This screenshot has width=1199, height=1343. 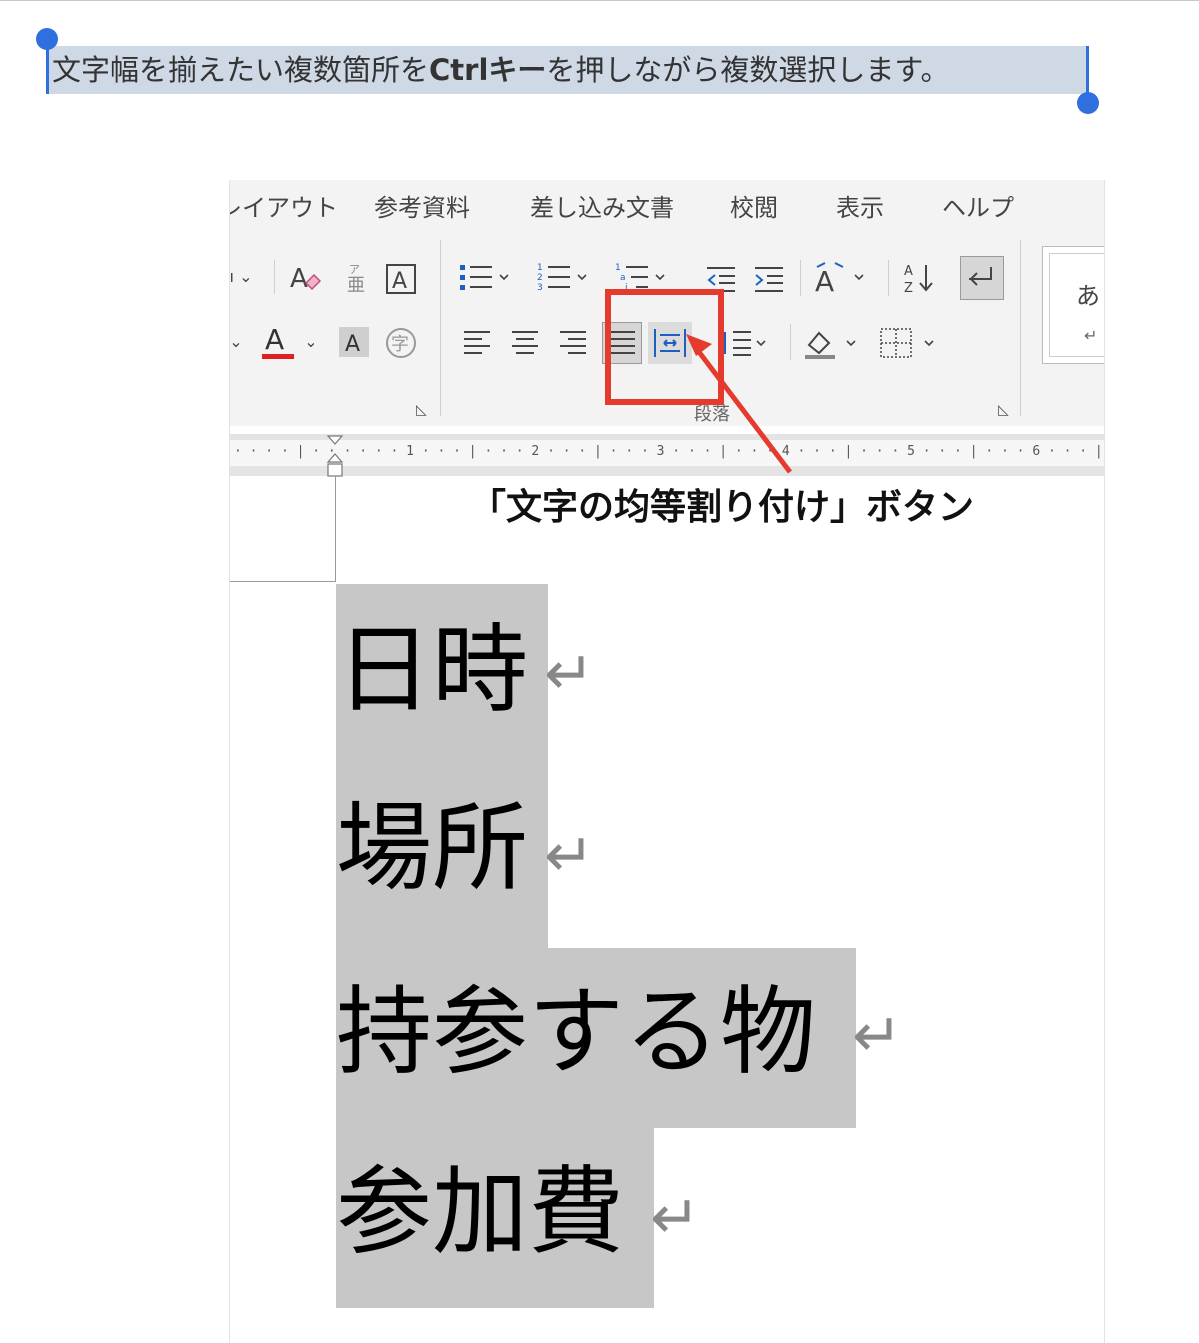 I want to click on instruction-before: 文字幅を揃えたい複数箇所を, so click(x=241, y=70).